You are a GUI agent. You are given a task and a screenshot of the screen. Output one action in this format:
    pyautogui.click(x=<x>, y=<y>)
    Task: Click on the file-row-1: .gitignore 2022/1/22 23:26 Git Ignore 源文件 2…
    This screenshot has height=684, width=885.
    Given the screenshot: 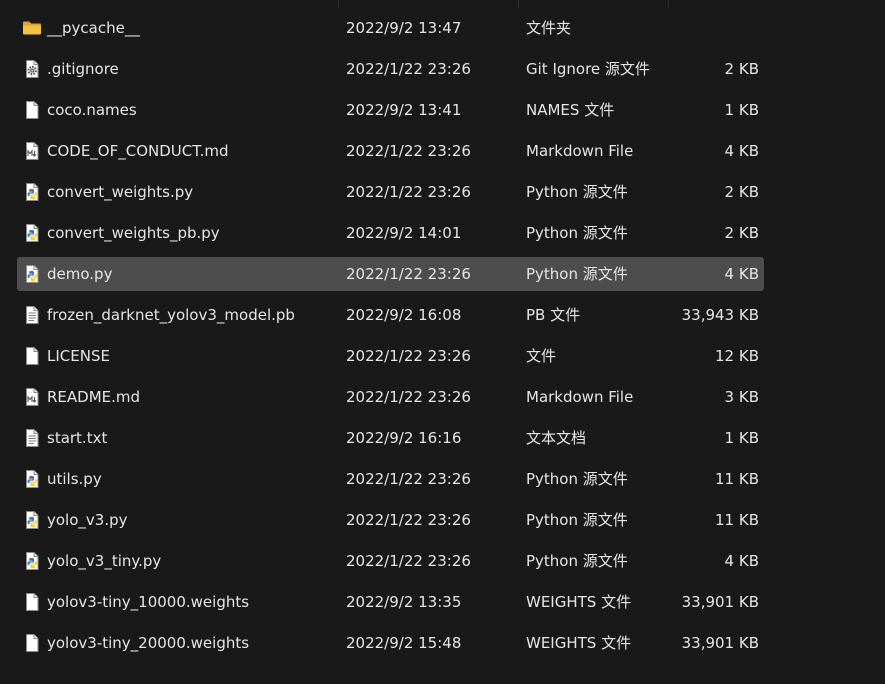 What is the action you would take?
    pyautogui.click(x=442, y=69)
    